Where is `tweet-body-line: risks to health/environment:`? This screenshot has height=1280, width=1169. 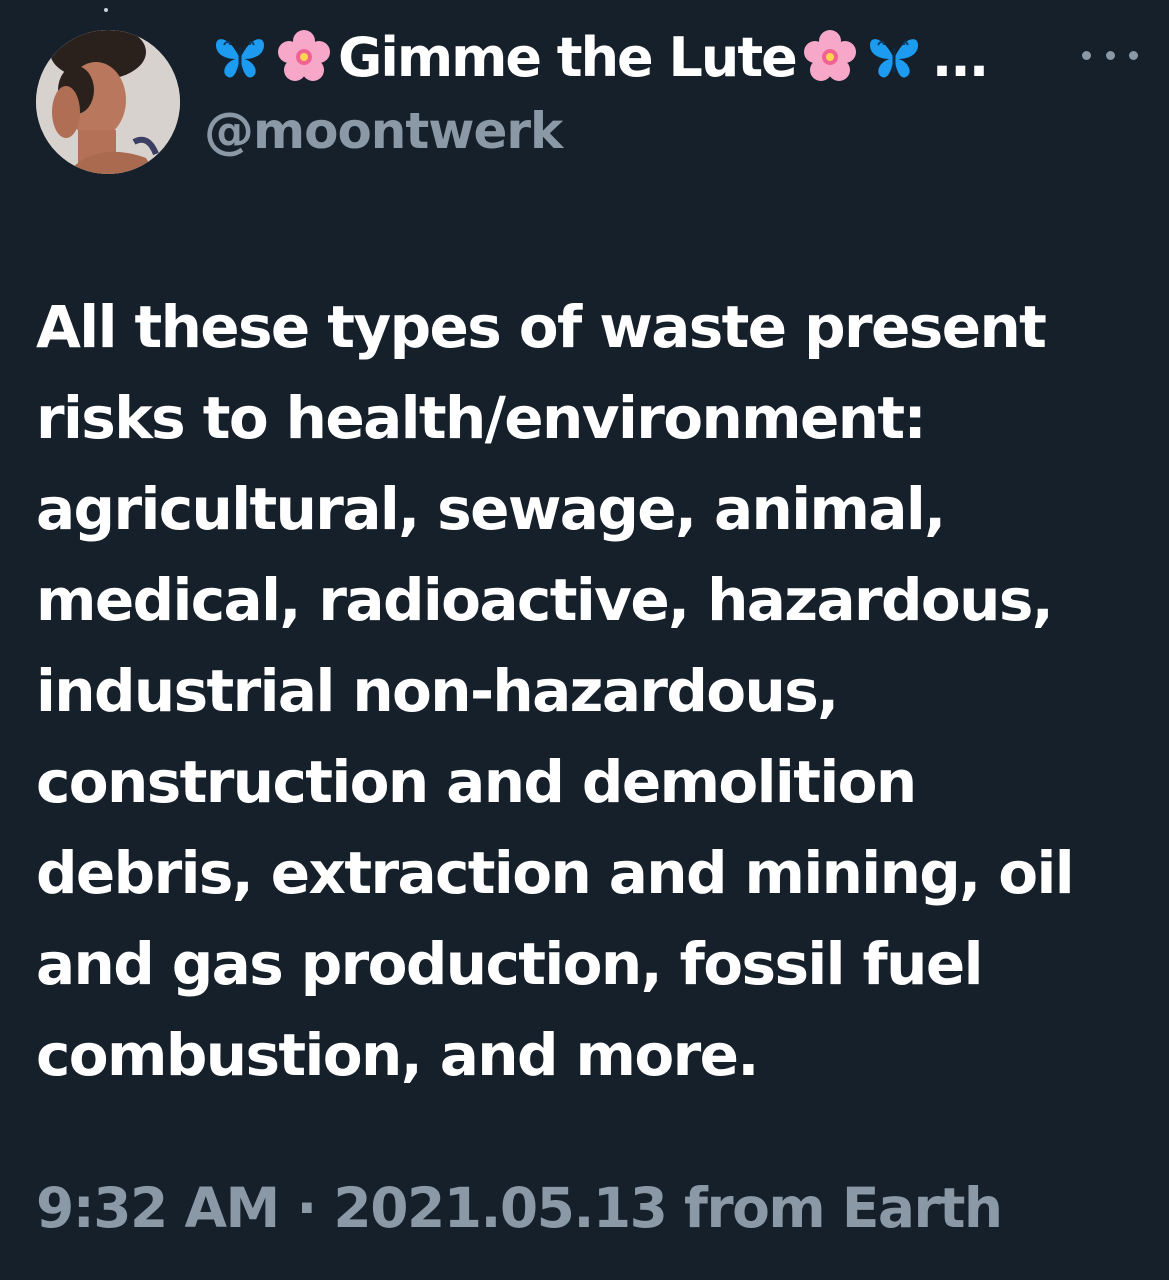 tweet-body-line: risks to health/environment: is located at coordinates (481, 418).